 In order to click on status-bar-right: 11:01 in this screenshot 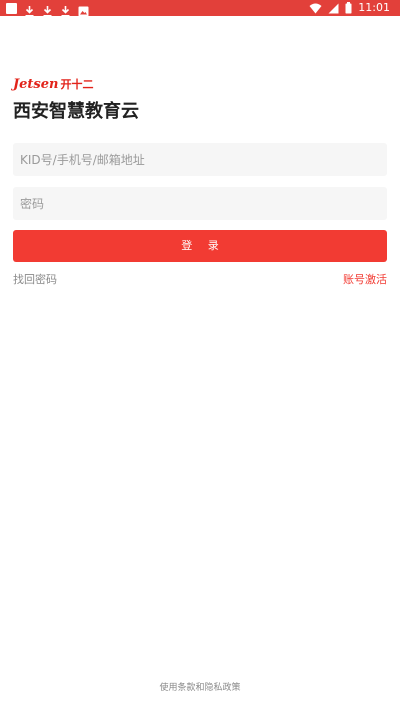, I will do `click(349, 8)`.